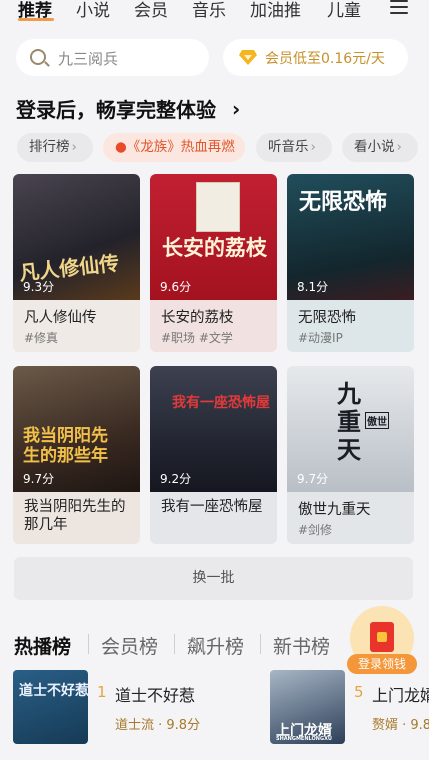 The height and width of the screenshot is (760, 429). I want to click on menu-icon, so click(399, 7).